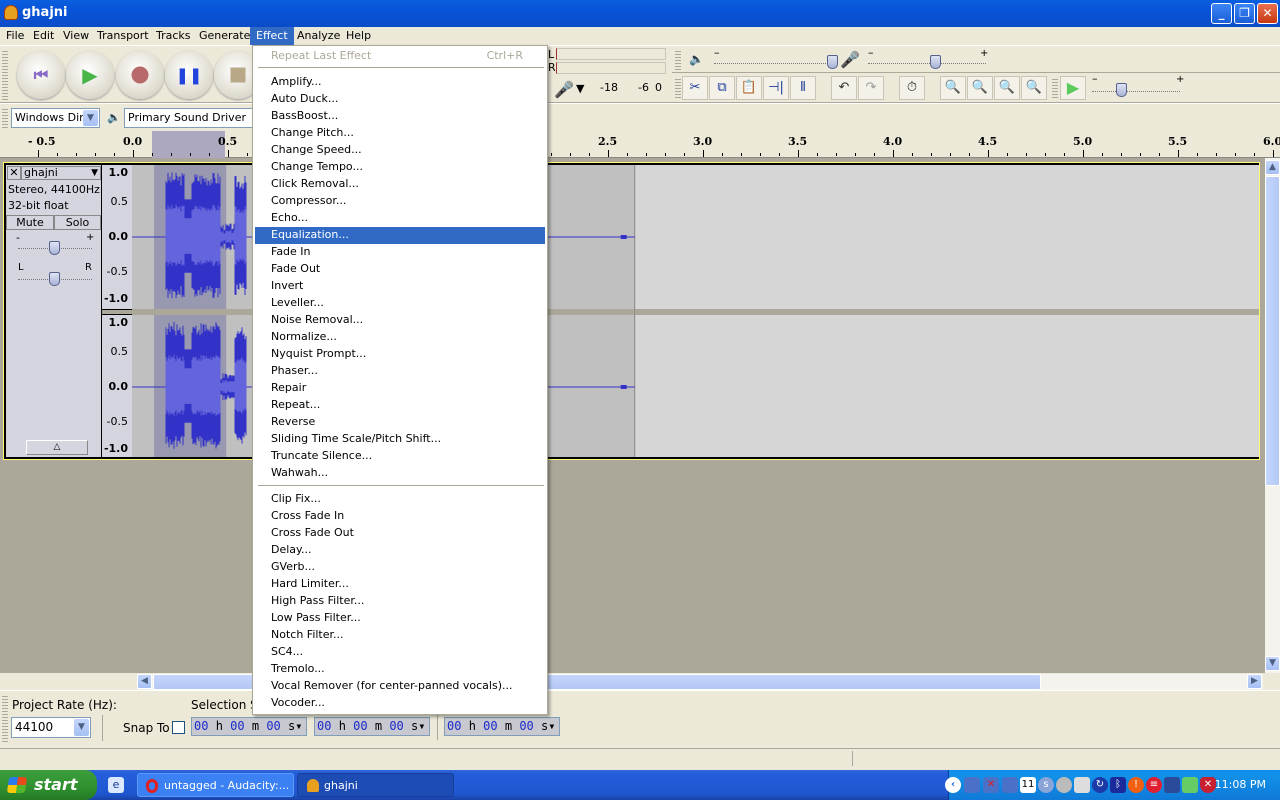 The width and height of the screenshot is (1280, 800). Describe the element at coordinates (953, 88) in the screenshot. I see `zoom-in-button: 🔍` at that location.